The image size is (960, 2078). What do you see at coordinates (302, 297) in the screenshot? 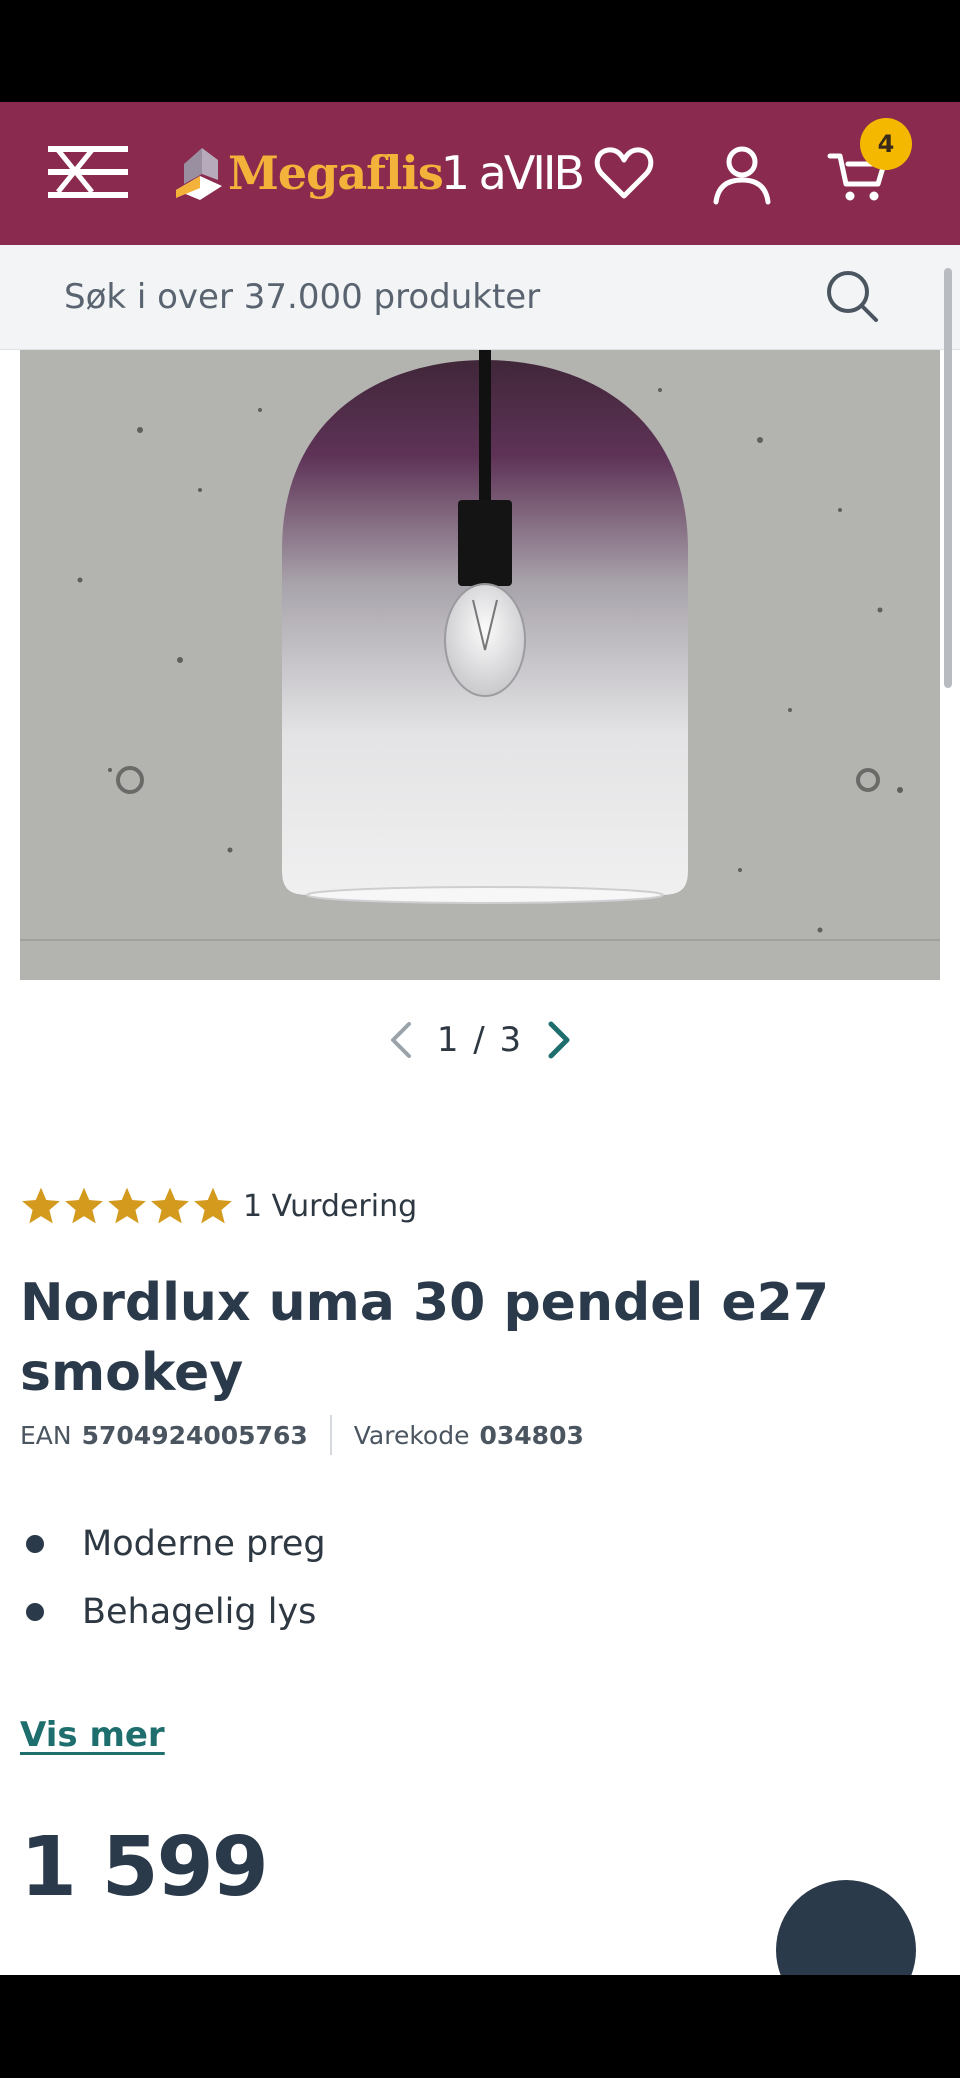
I see `search-input: Søk i over 37.000 produkter` at bounding box center [302, 297].